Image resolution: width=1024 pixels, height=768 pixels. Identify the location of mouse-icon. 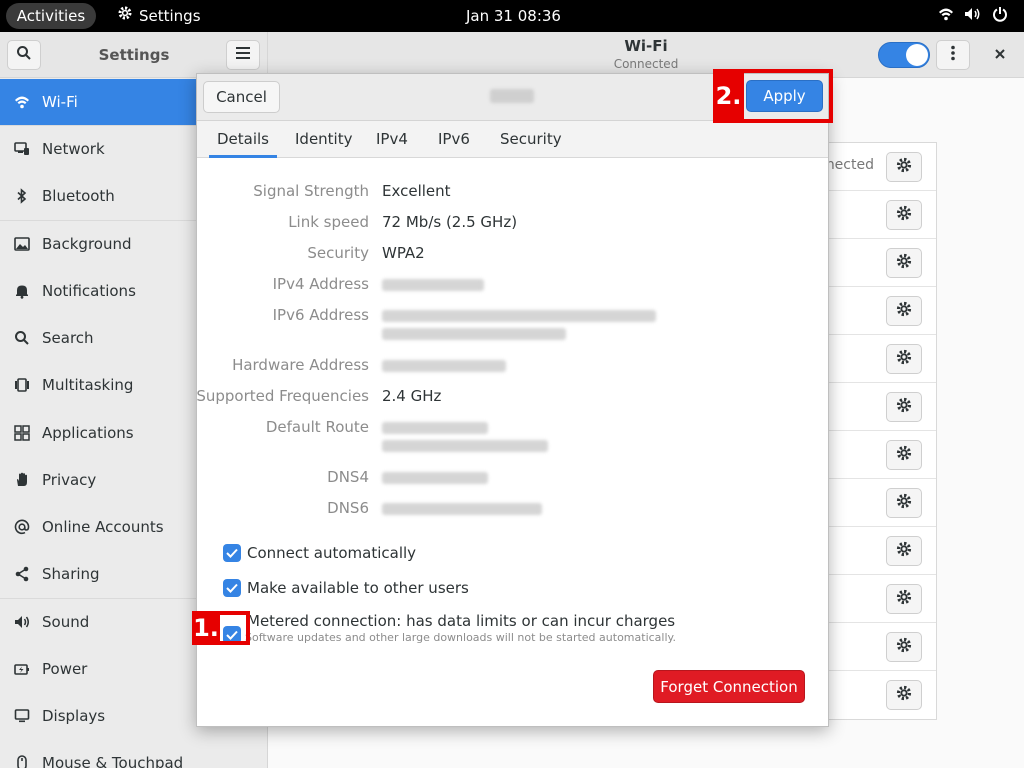
(22, 761).